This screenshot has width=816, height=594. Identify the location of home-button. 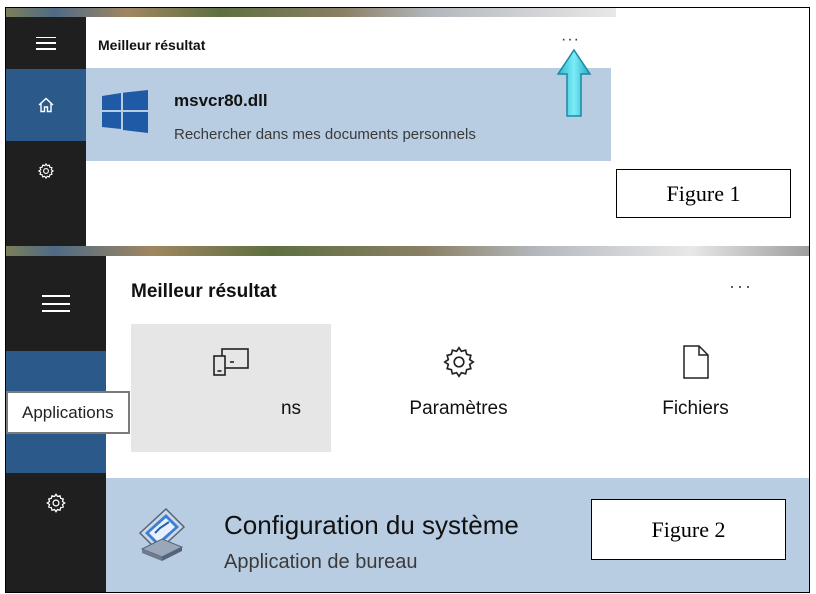
(46, 105).